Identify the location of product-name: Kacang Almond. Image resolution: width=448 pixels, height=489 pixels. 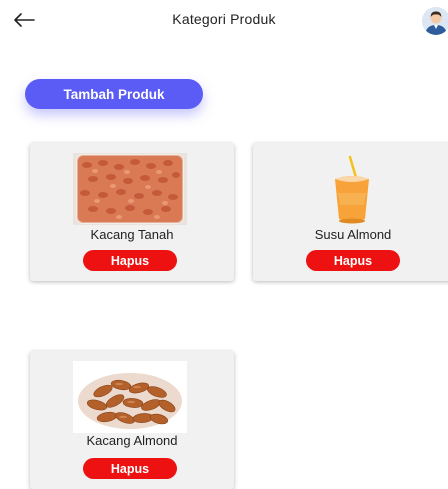
(132, 440).